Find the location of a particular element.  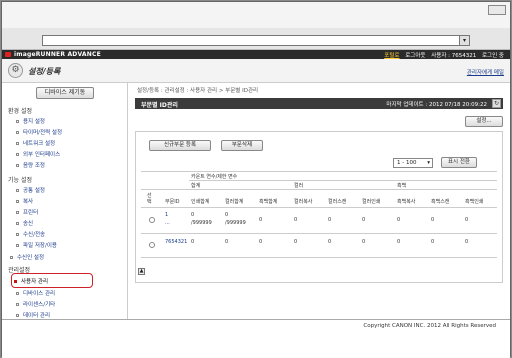

sidebar-item-receive: 수신/전송 is located at coordinates (30, 234).